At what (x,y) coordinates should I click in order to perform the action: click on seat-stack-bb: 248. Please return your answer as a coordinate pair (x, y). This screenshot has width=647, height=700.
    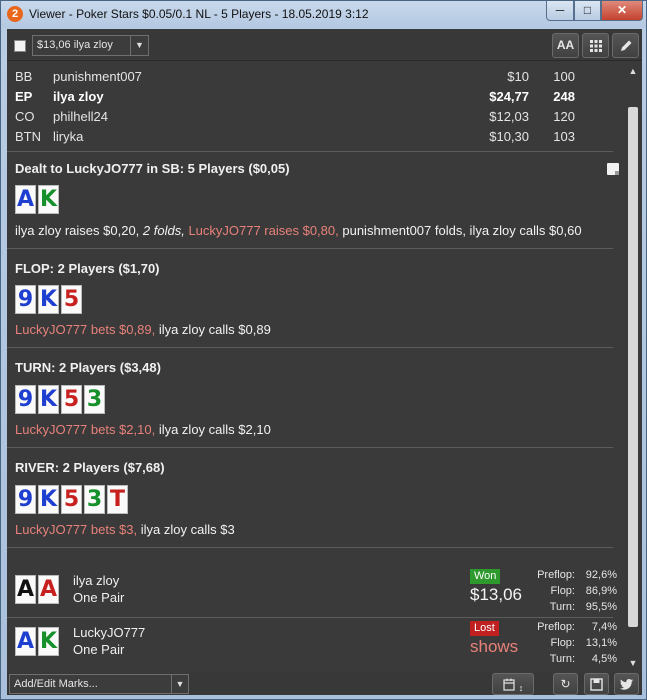
    Looking at the image, I should click on (564, 96).